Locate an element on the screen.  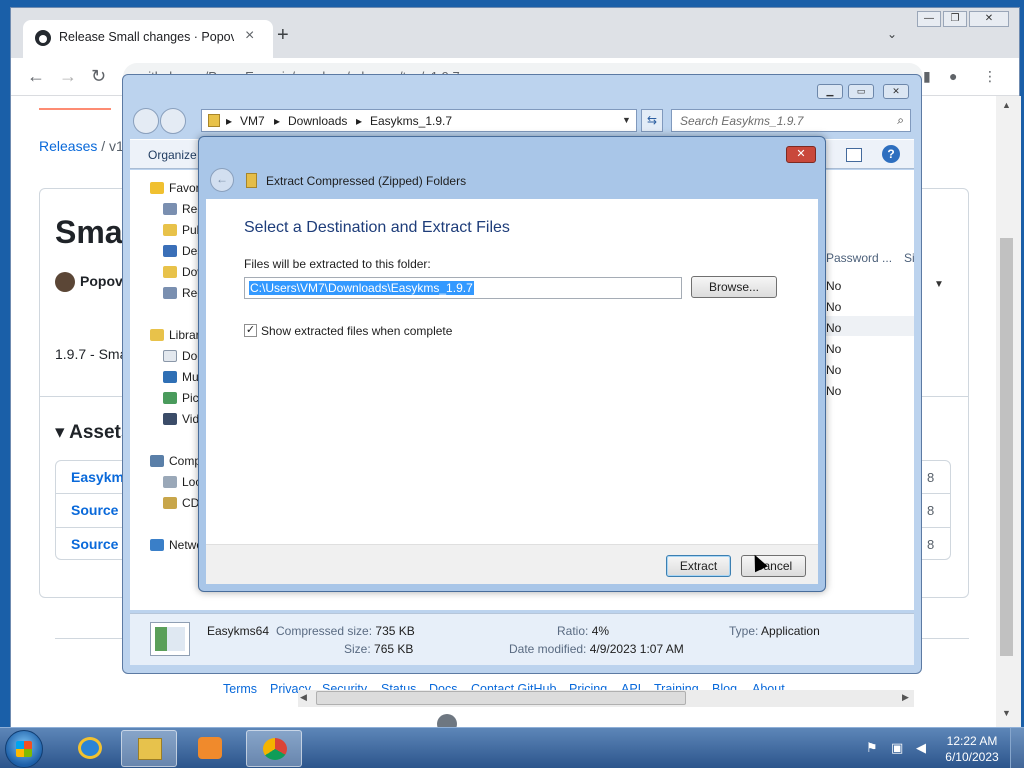
preview-pane-icon is located at coordinates (854, 155).